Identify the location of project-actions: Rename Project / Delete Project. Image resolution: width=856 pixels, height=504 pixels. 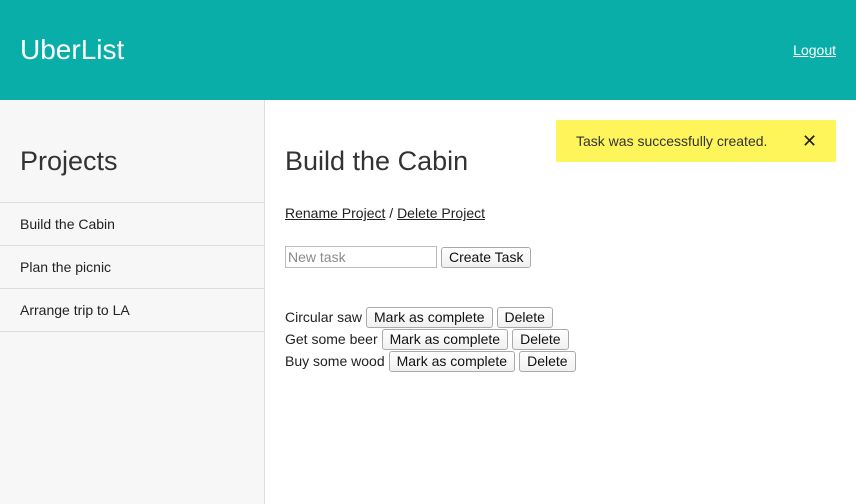
(385, 213).